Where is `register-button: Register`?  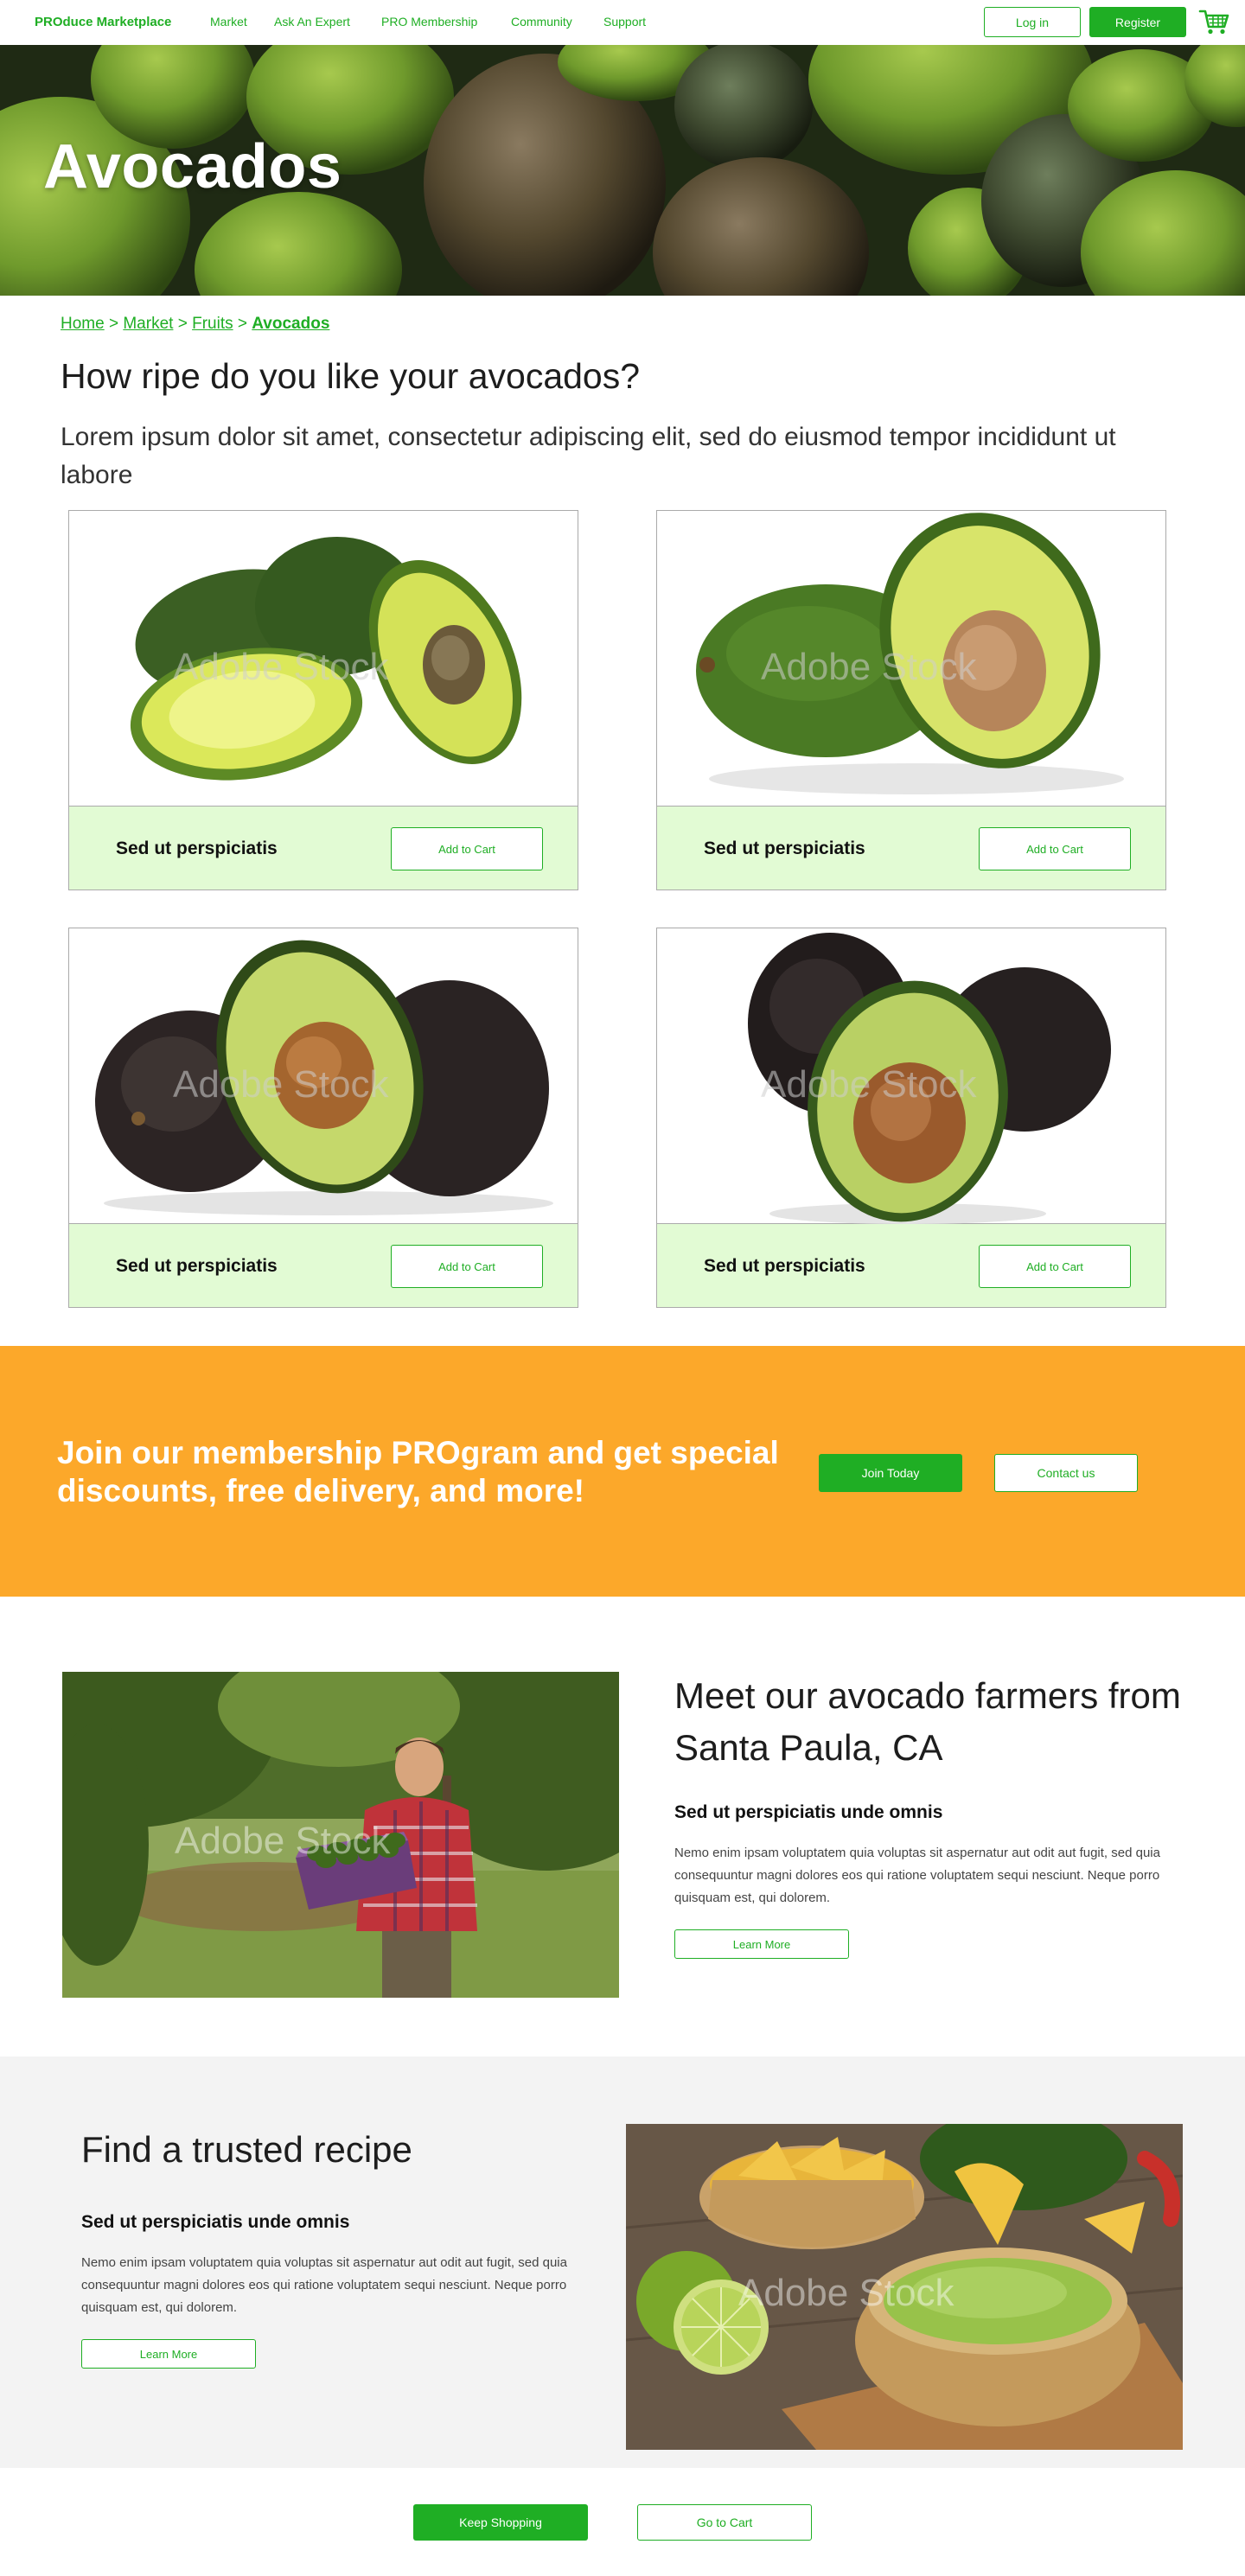 register-button: Register is located at coordinates (1137, 22).